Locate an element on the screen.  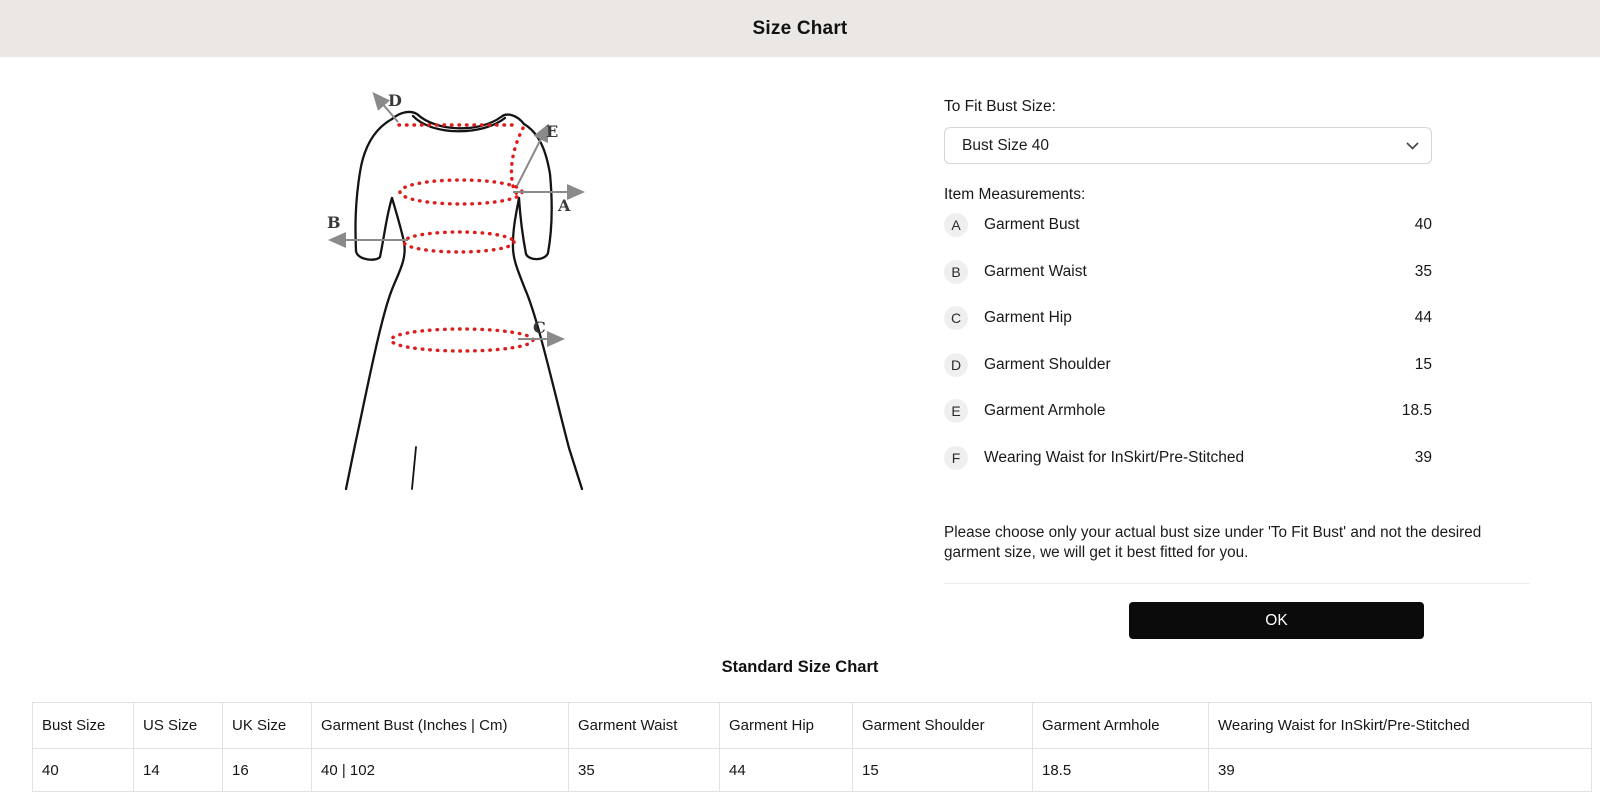
page-title: Size Chart is located at coordinates (800, 28).